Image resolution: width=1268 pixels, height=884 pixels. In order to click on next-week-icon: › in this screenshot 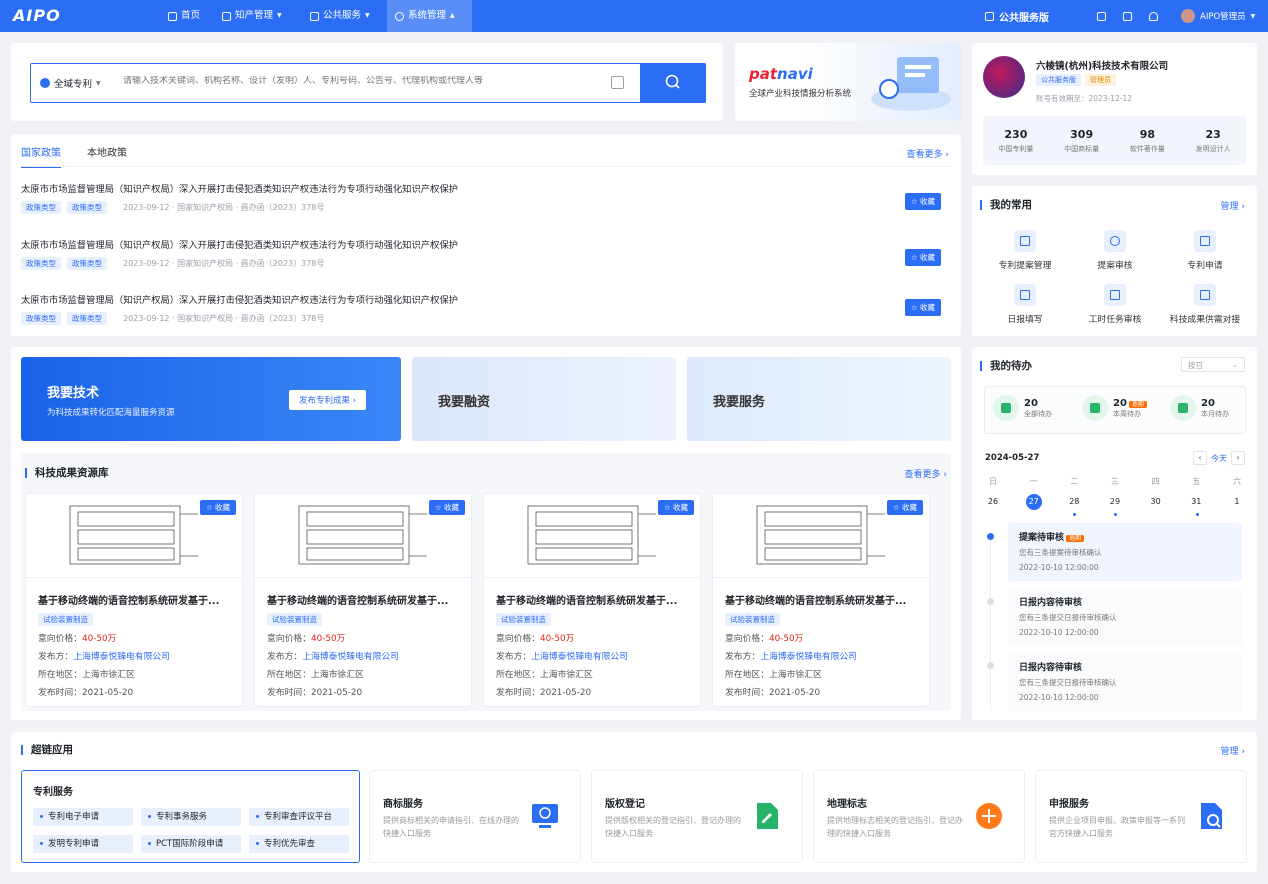, I will do `click(1238, 458)`.